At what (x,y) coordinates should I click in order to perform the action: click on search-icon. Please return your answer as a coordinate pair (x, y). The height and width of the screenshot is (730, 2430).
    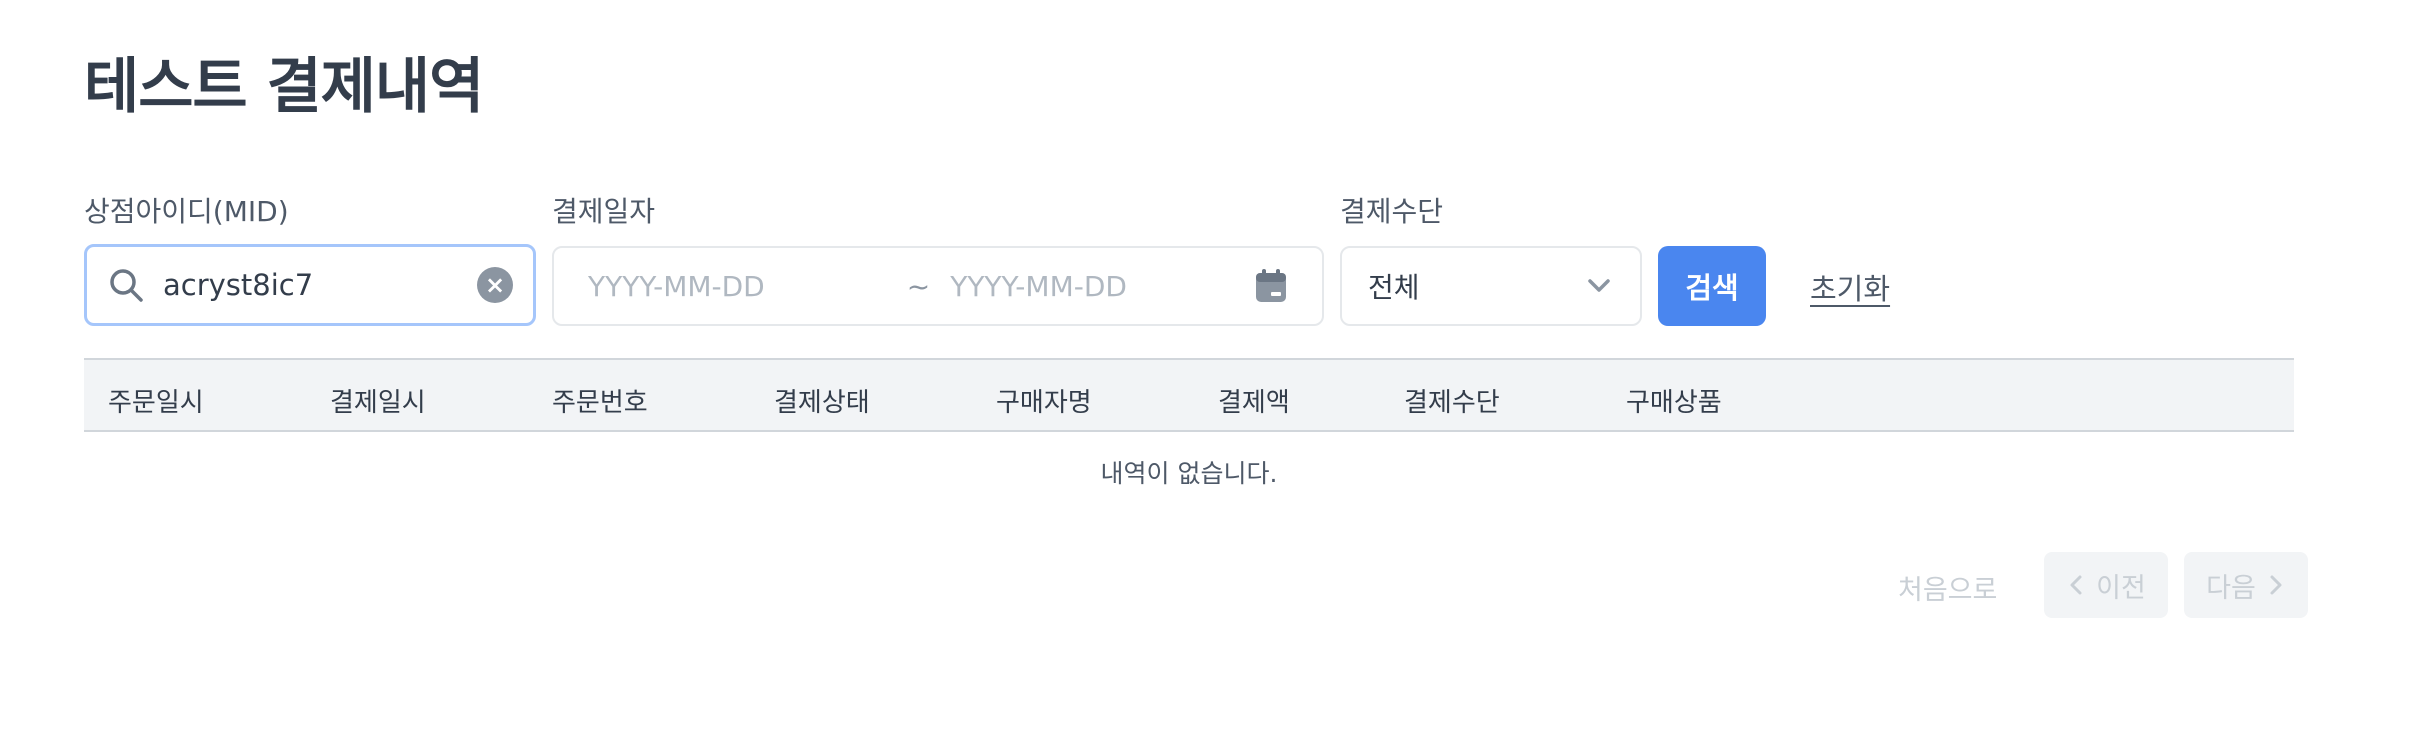
    Looking at the image, I should click on (126, 285).